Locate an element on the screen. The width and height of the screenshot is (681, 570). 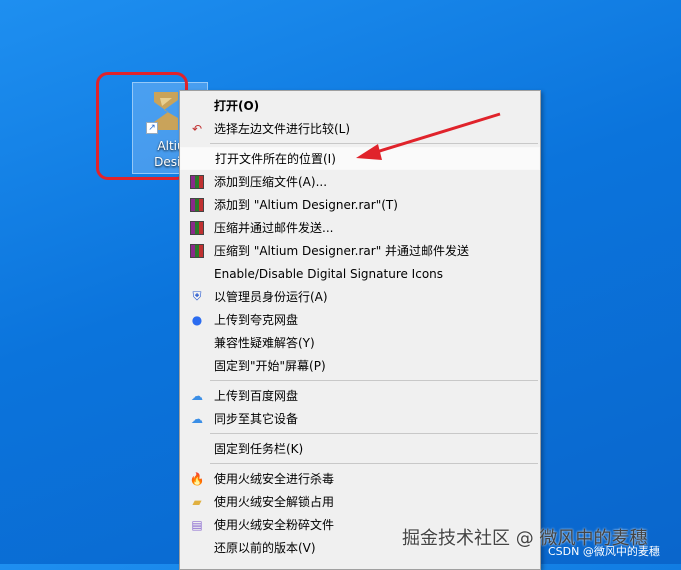
menu-item: 添加到 "Altium Designer.rar"(T) is located at coordinates (360, 204).